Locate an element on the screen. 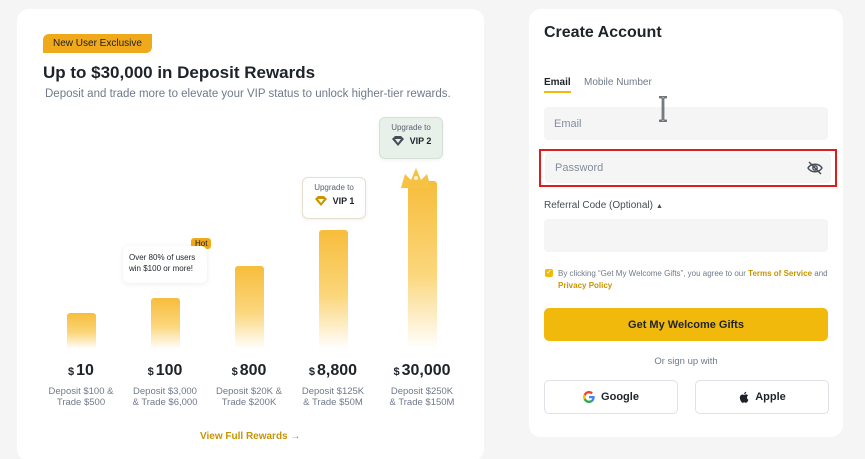 Image resolution: width=865 pixels, height=459 pixels. text-cursor-icon is located at coordinates (663, 109).